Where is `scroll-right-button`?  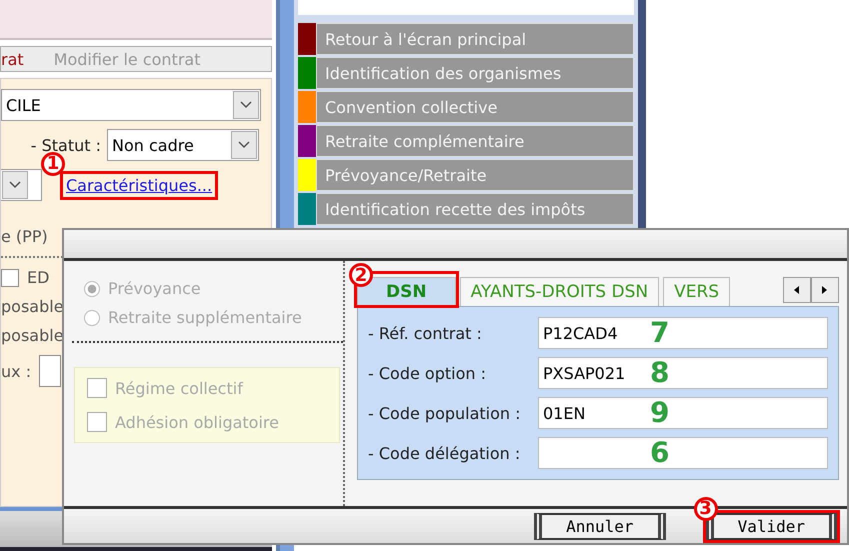
scroll-right-button is located at coordinates (825, 290).